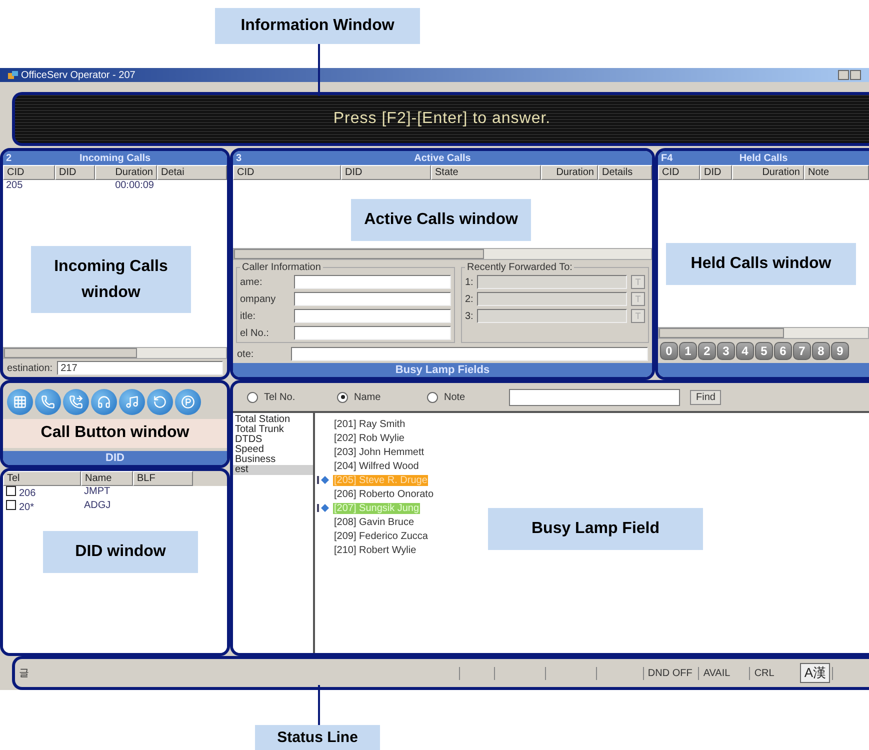 The image size is (869, 750). What do you see at coordinates (13, 75) in the screenshot?
I see `app-icon` at bounding box center [13, 75].